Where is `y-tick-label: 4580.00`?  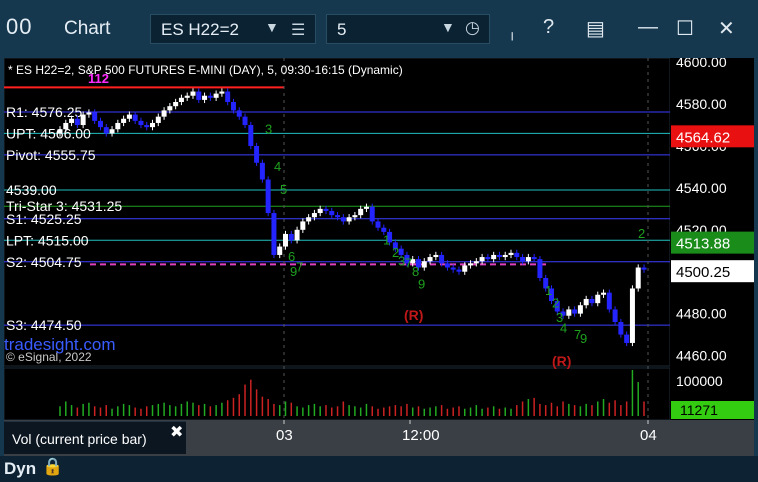 y-tick-label: 4580.00 is located at coordinates (701, 104).